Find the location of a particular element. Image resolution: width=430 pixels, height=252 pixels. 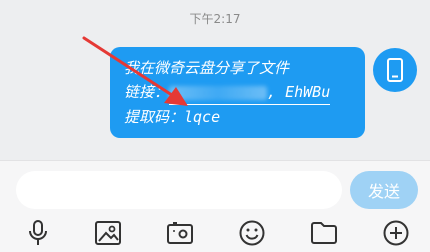

folder-button is located at coordinates (324, 233).